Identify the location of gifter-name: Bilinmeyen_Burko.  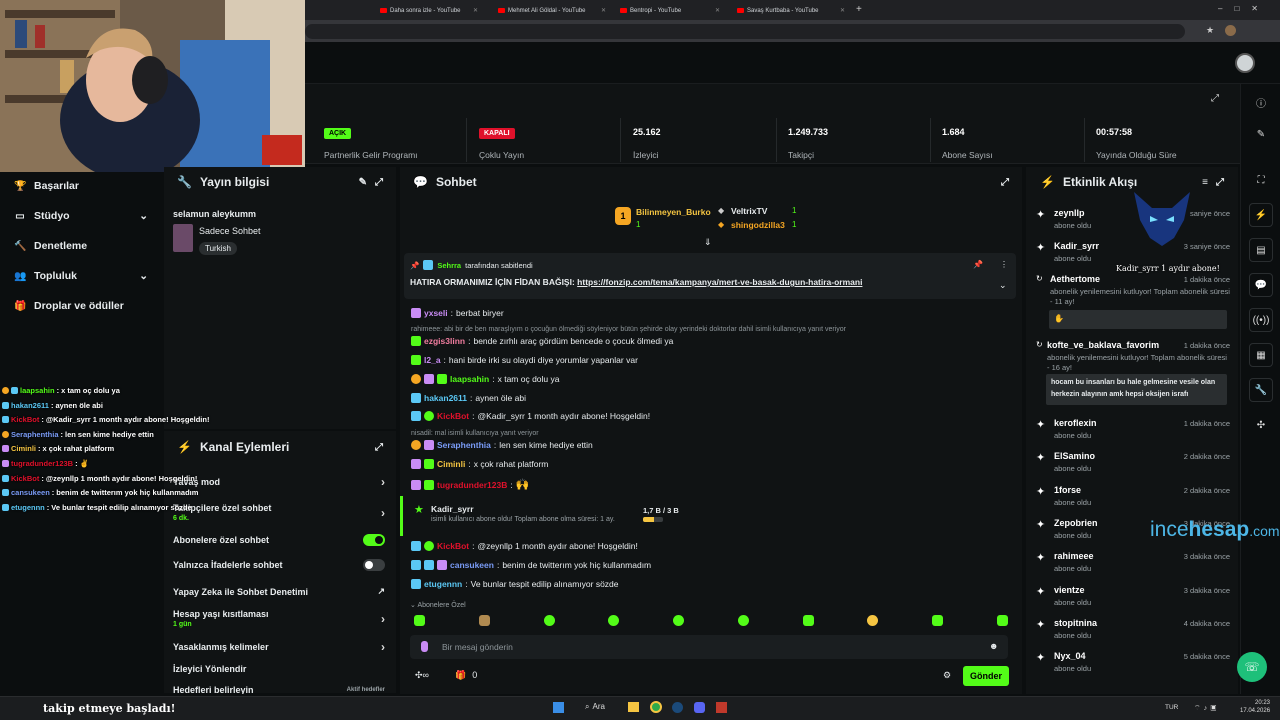
(673, 212).